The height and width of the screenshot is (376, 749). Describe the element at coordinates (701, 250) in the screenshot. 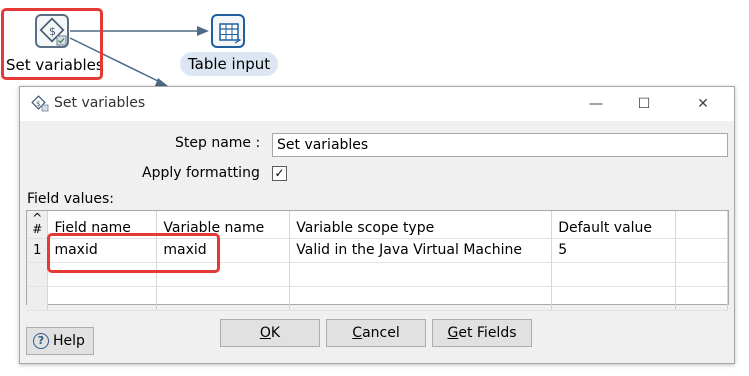

I see `cell-filler` at that location.